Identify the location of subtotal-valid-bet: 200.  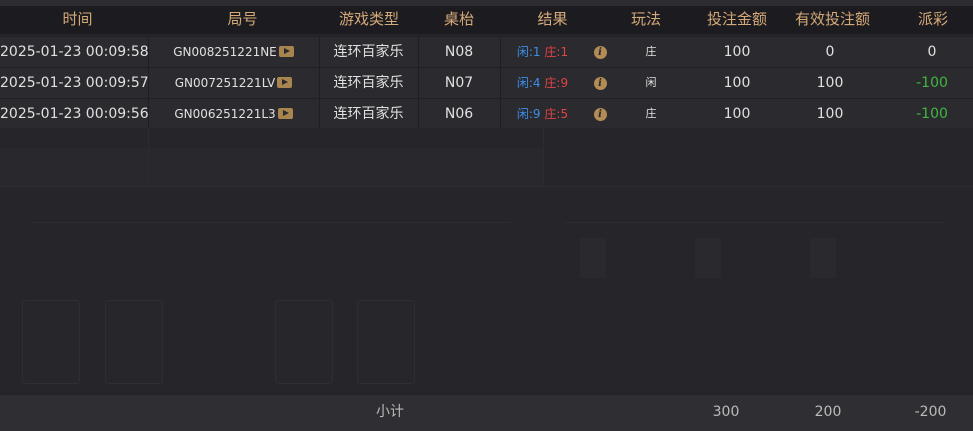
(828, 412).